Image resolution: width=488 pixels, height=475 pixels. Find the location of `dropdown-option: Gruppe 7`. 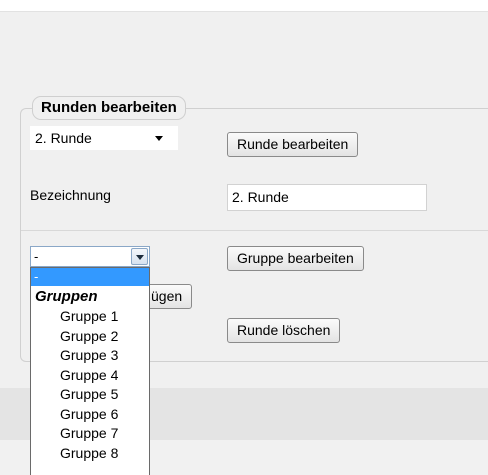

dropdown-option: Gruppe 7 is located at coordinates (90, 434).